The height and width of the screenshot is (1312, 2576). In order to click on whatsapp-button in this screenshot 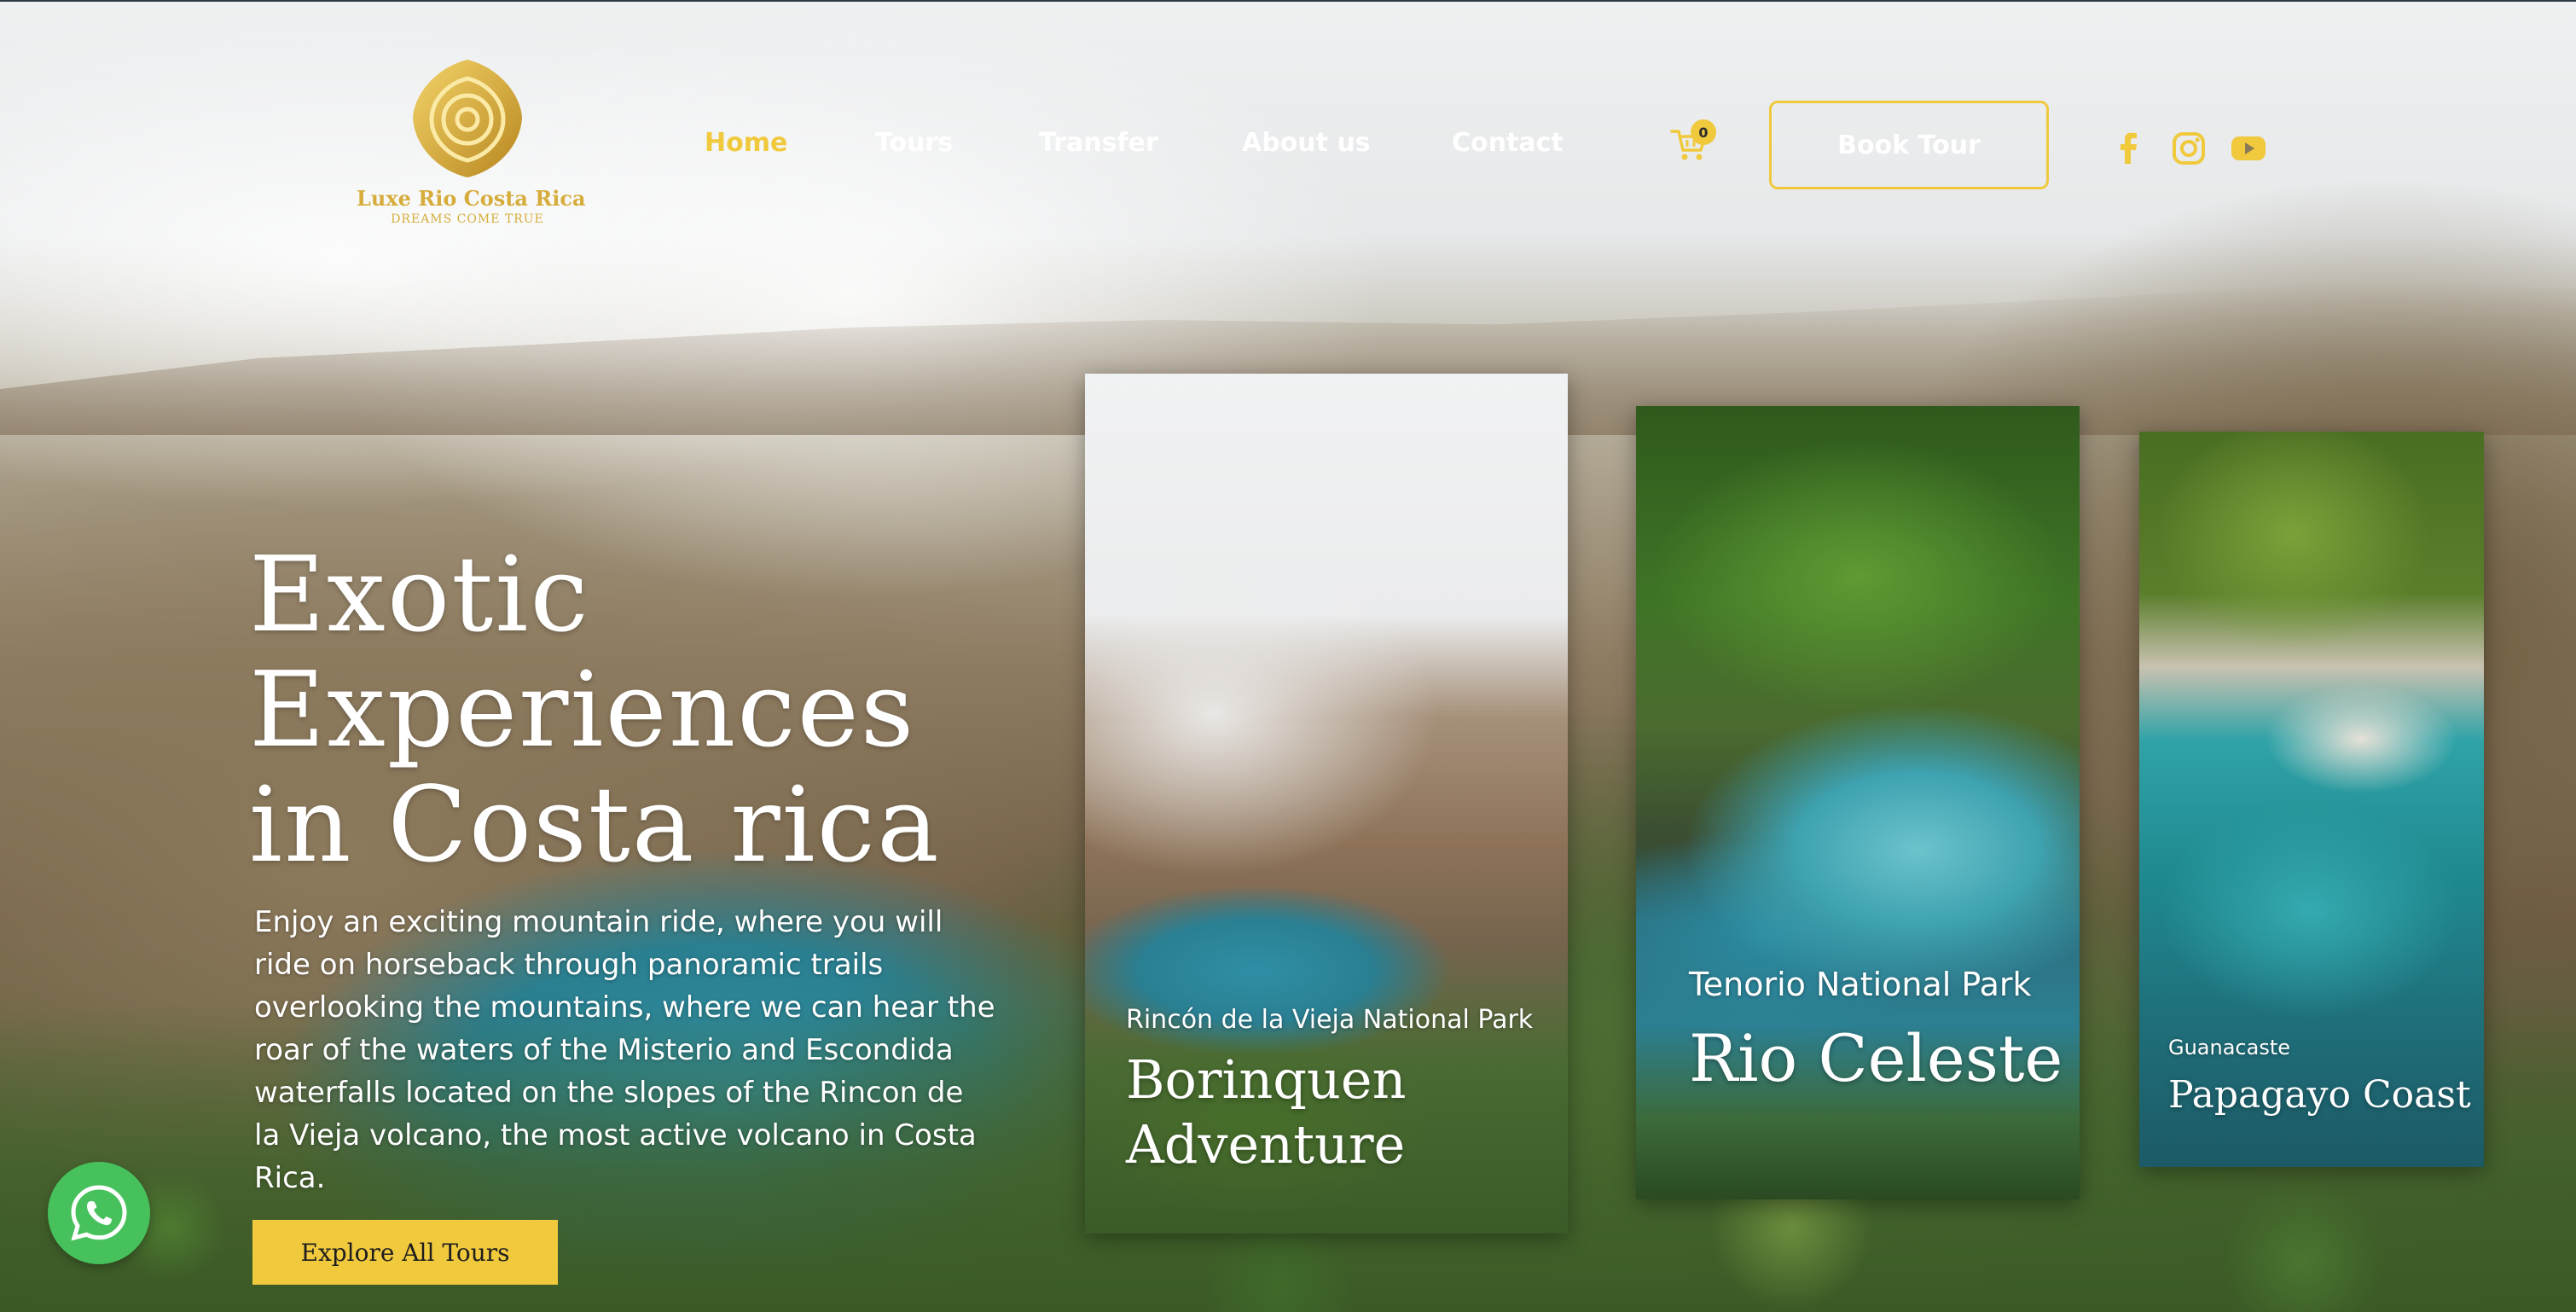, I will do `click(99, 1213)`.